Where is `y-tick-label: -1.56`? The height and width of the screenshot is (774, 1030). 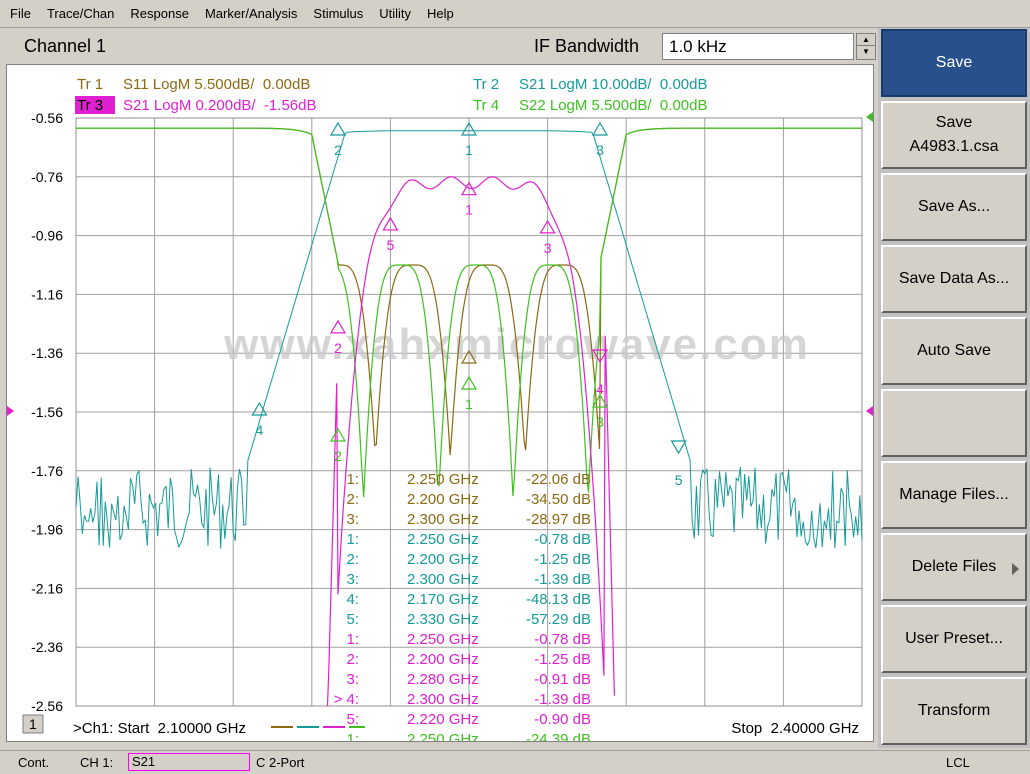
y-tick-label: -1.56 is located at coordinates (47, 412).